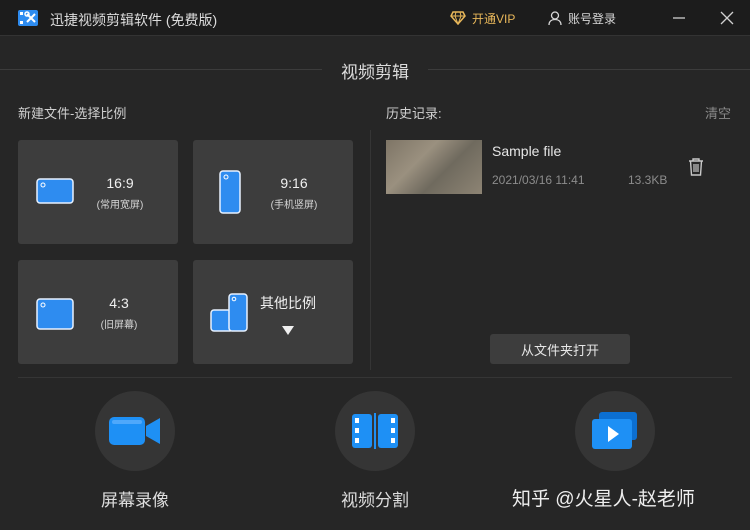  I want to click on account-login-button: 账号登录, so click(582, 18).